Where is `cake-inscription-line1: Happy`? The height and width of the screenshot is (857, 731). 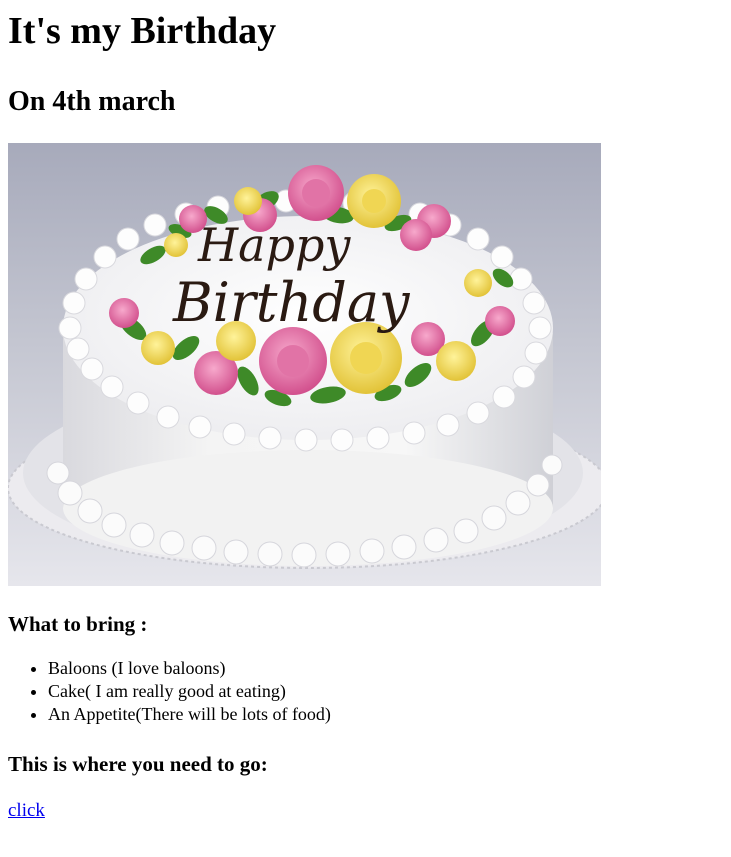 cake-inscription-line1: Happy is located at coordinates (274, 245).